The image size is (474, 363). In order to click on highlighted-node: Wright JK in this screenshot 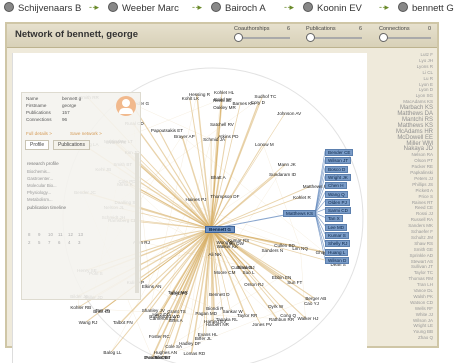, I will do `click(338, 177)`.